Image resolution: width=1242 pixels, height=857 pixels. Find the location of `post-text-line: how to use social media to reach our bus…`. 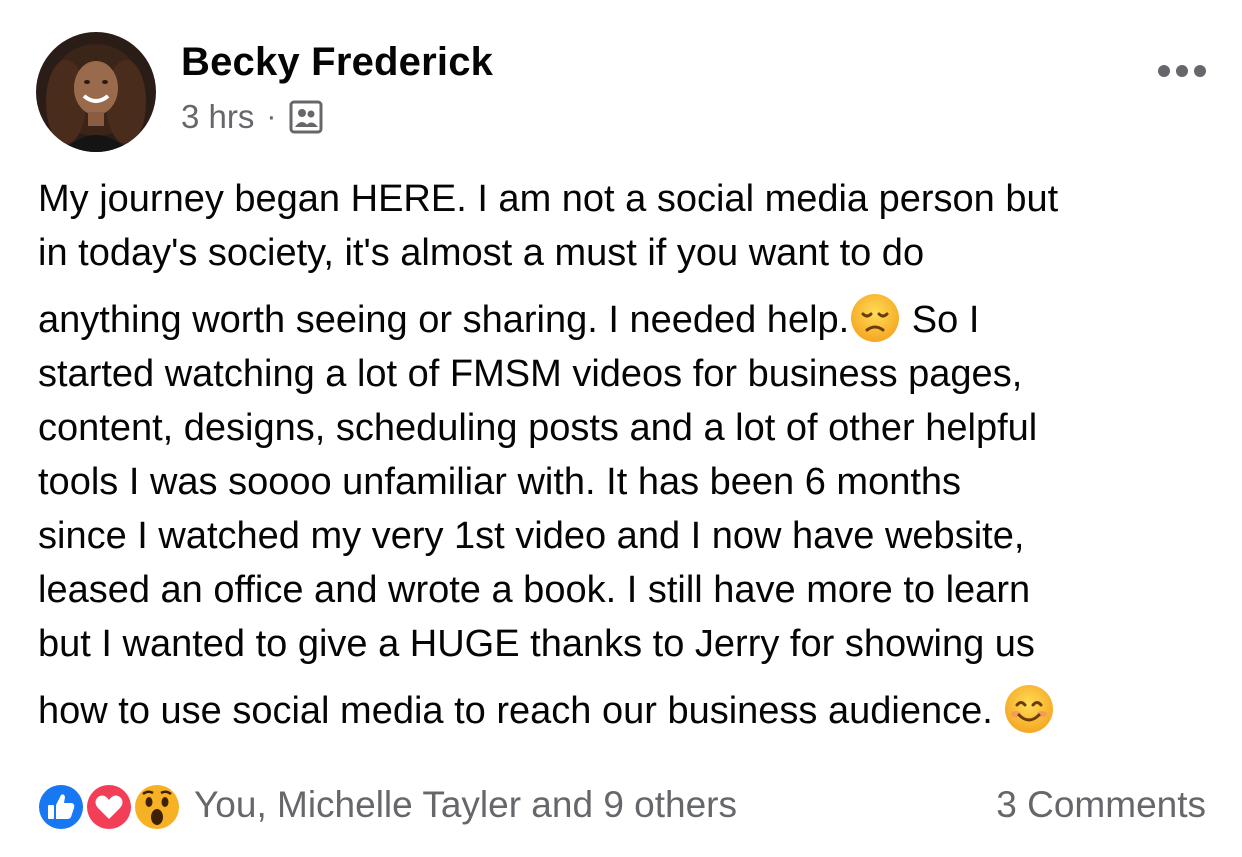

post-text-line: how to use social media to reach our bus… is located at coordinates (633, 710).